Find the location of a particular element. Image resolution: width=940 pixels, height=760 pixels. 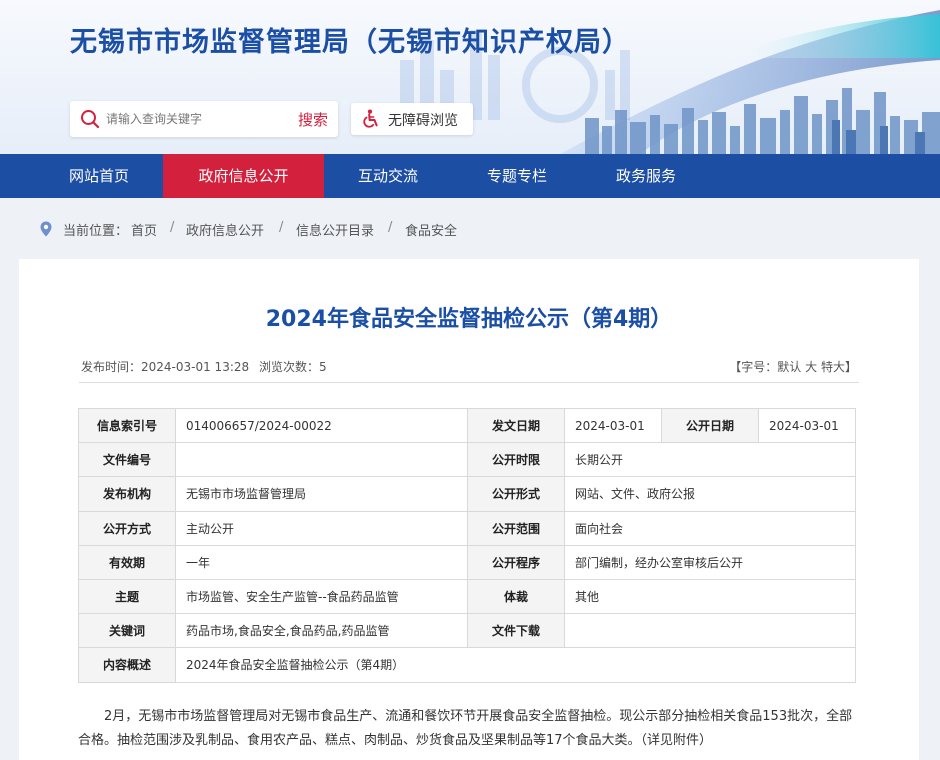

article-title: 2024年食品安全监督抽检公示（第4期） is located at coordinates (469, 319).